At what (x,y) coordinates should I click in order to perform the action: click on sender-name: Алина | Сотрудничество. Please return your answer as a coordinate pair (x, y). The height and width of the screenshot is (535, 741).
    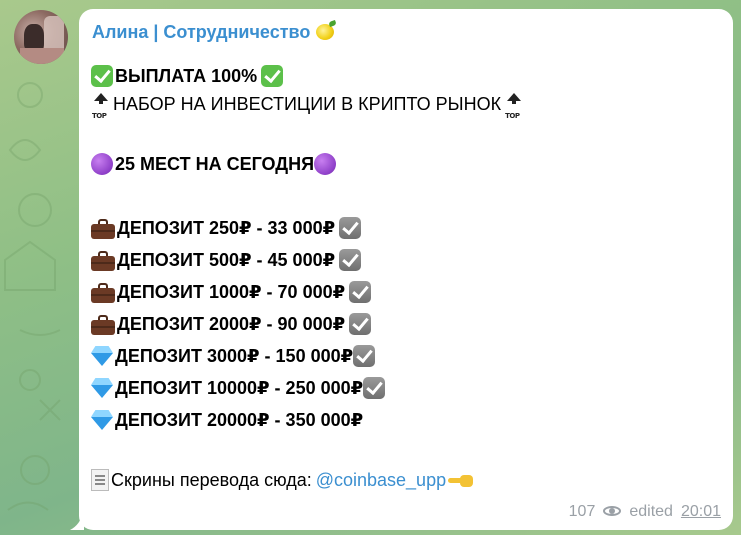
    Looking at the image, I should click on (213, 32).